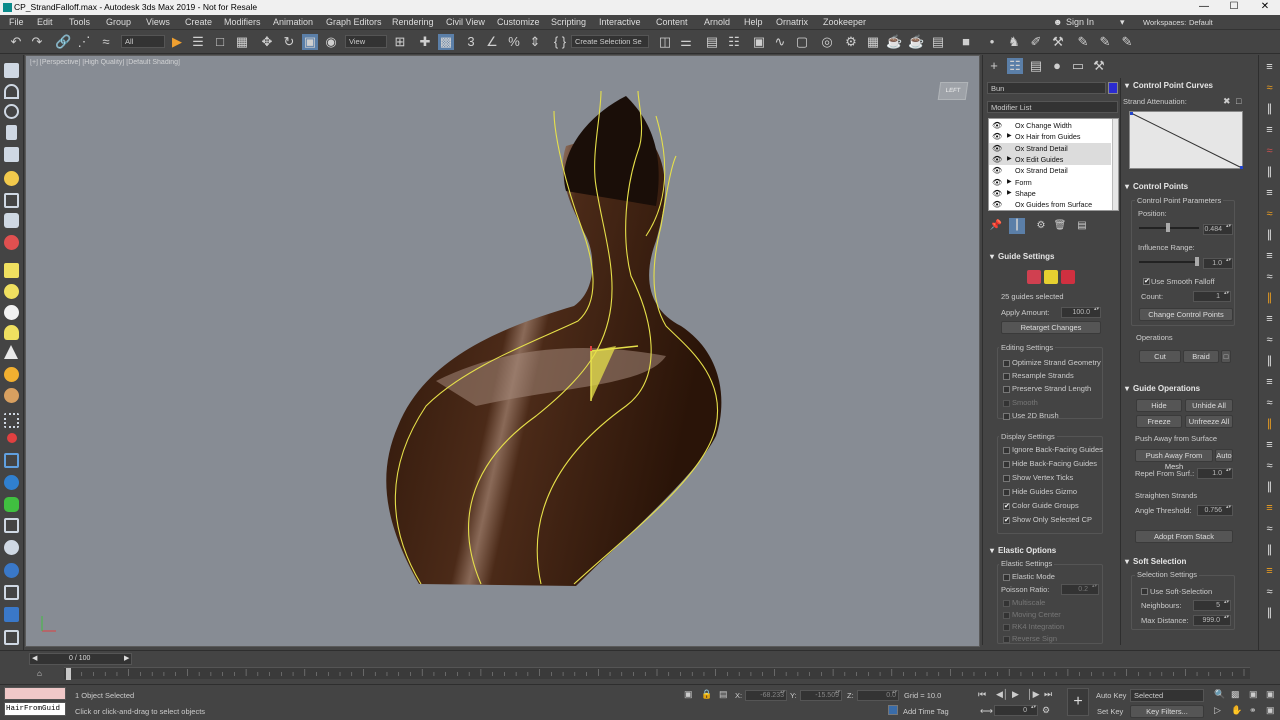 The height and width of the screenshot is (720, 1280). What do you see at coordinates (873, 42) in the screenshot?
I see `rendered-frame-icon: ▦` at bounding box center [873, 42].